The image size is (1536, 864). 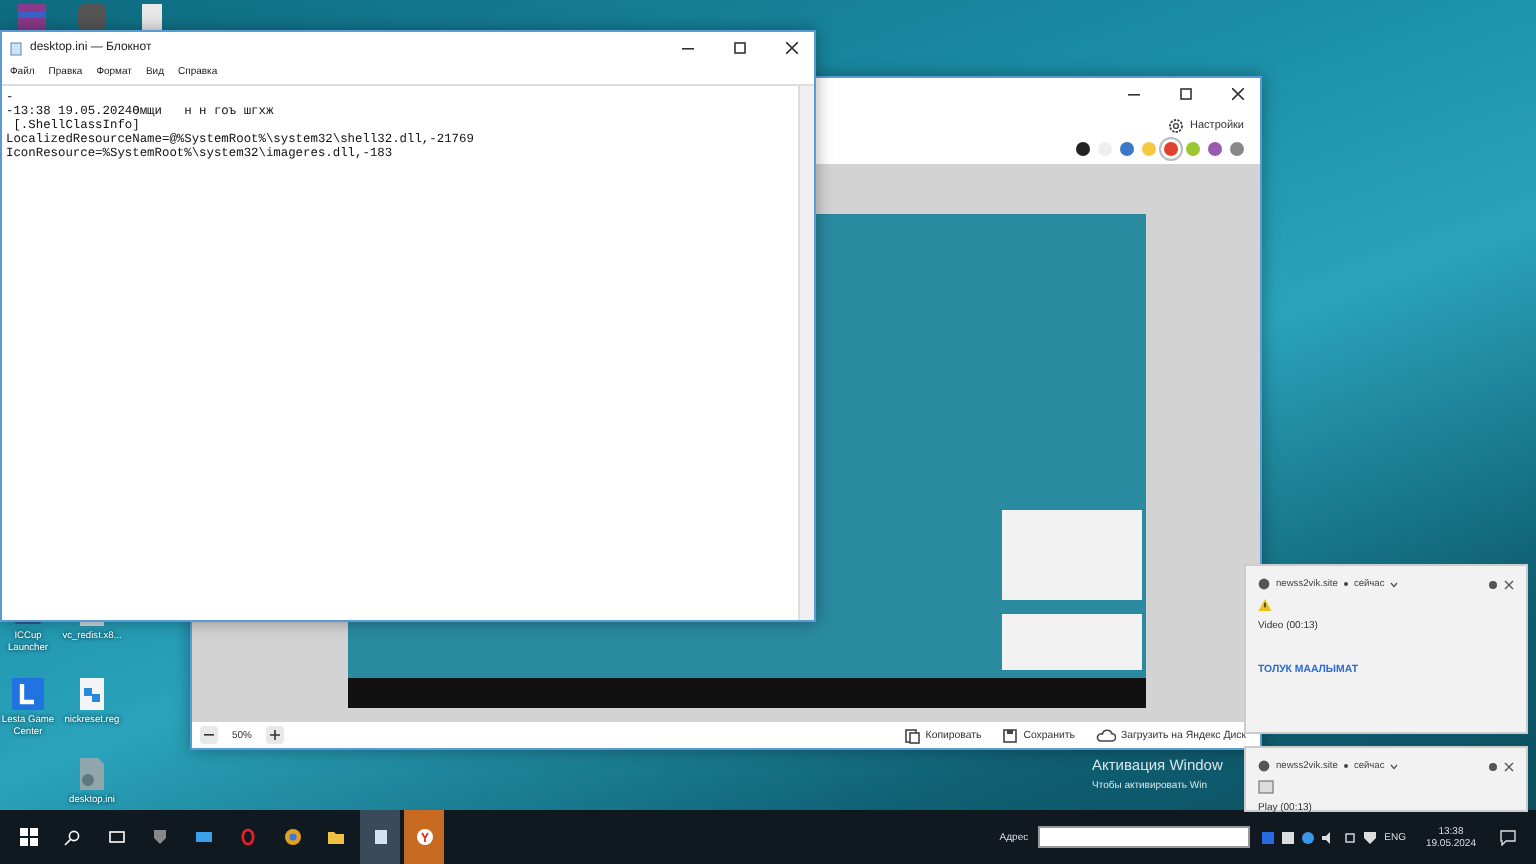 I want to click on taskbar-app, so click(x=380, y=837).